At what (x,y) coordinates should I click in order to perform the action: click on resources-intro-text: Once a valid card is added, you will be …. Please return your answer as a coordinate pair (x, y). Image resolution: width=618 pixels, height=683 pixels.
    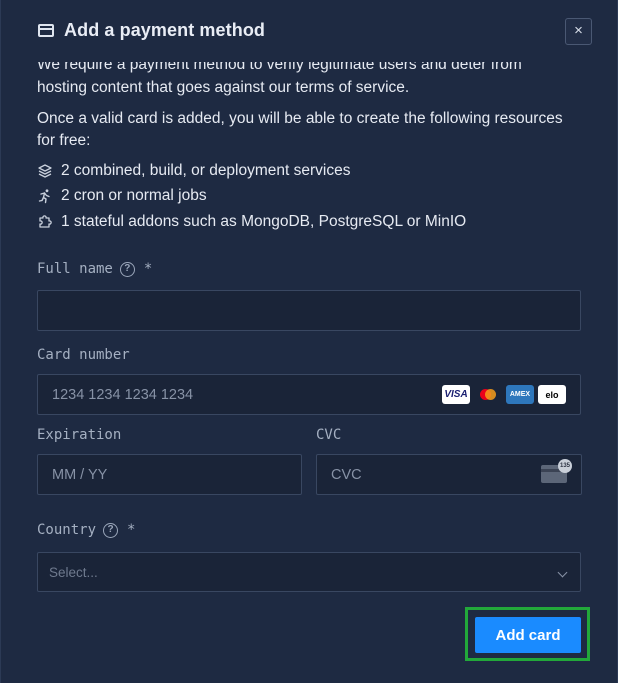
    Looking at the image, I should click on (300, 129).